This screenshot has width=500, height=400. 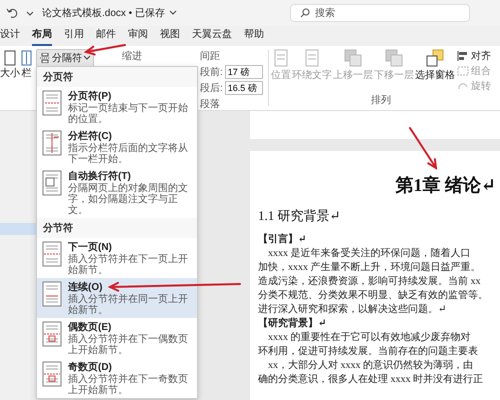 I want to click on ribbon-tab: 设计, so click(x=10, y=36).